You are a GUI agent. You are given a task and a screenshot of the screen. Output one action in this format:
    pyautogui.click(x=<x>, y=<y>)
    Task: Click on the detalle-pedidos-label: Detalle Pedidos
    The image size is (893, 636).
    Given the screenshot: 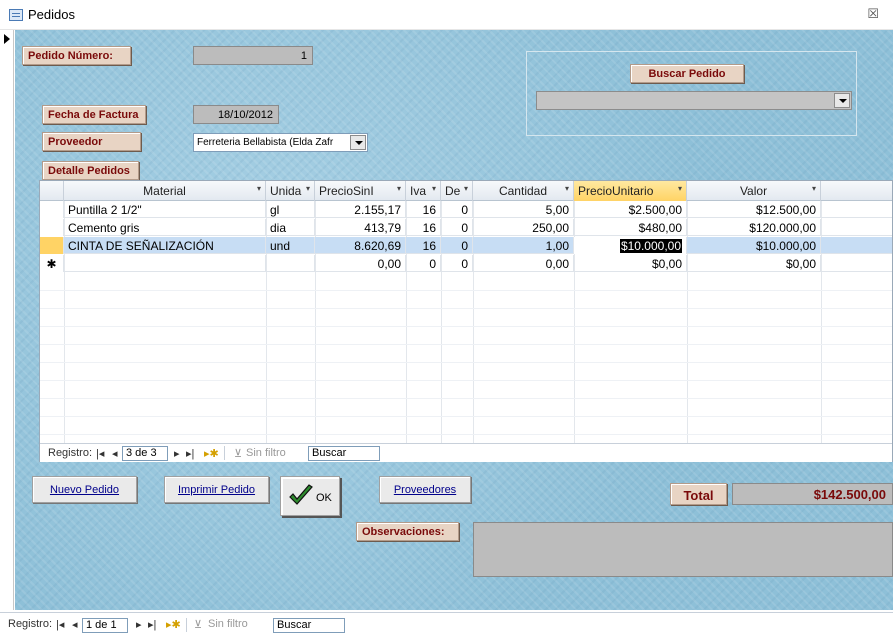 What is the action you would take?
    pyautogui.click(x=90, y=170)
    